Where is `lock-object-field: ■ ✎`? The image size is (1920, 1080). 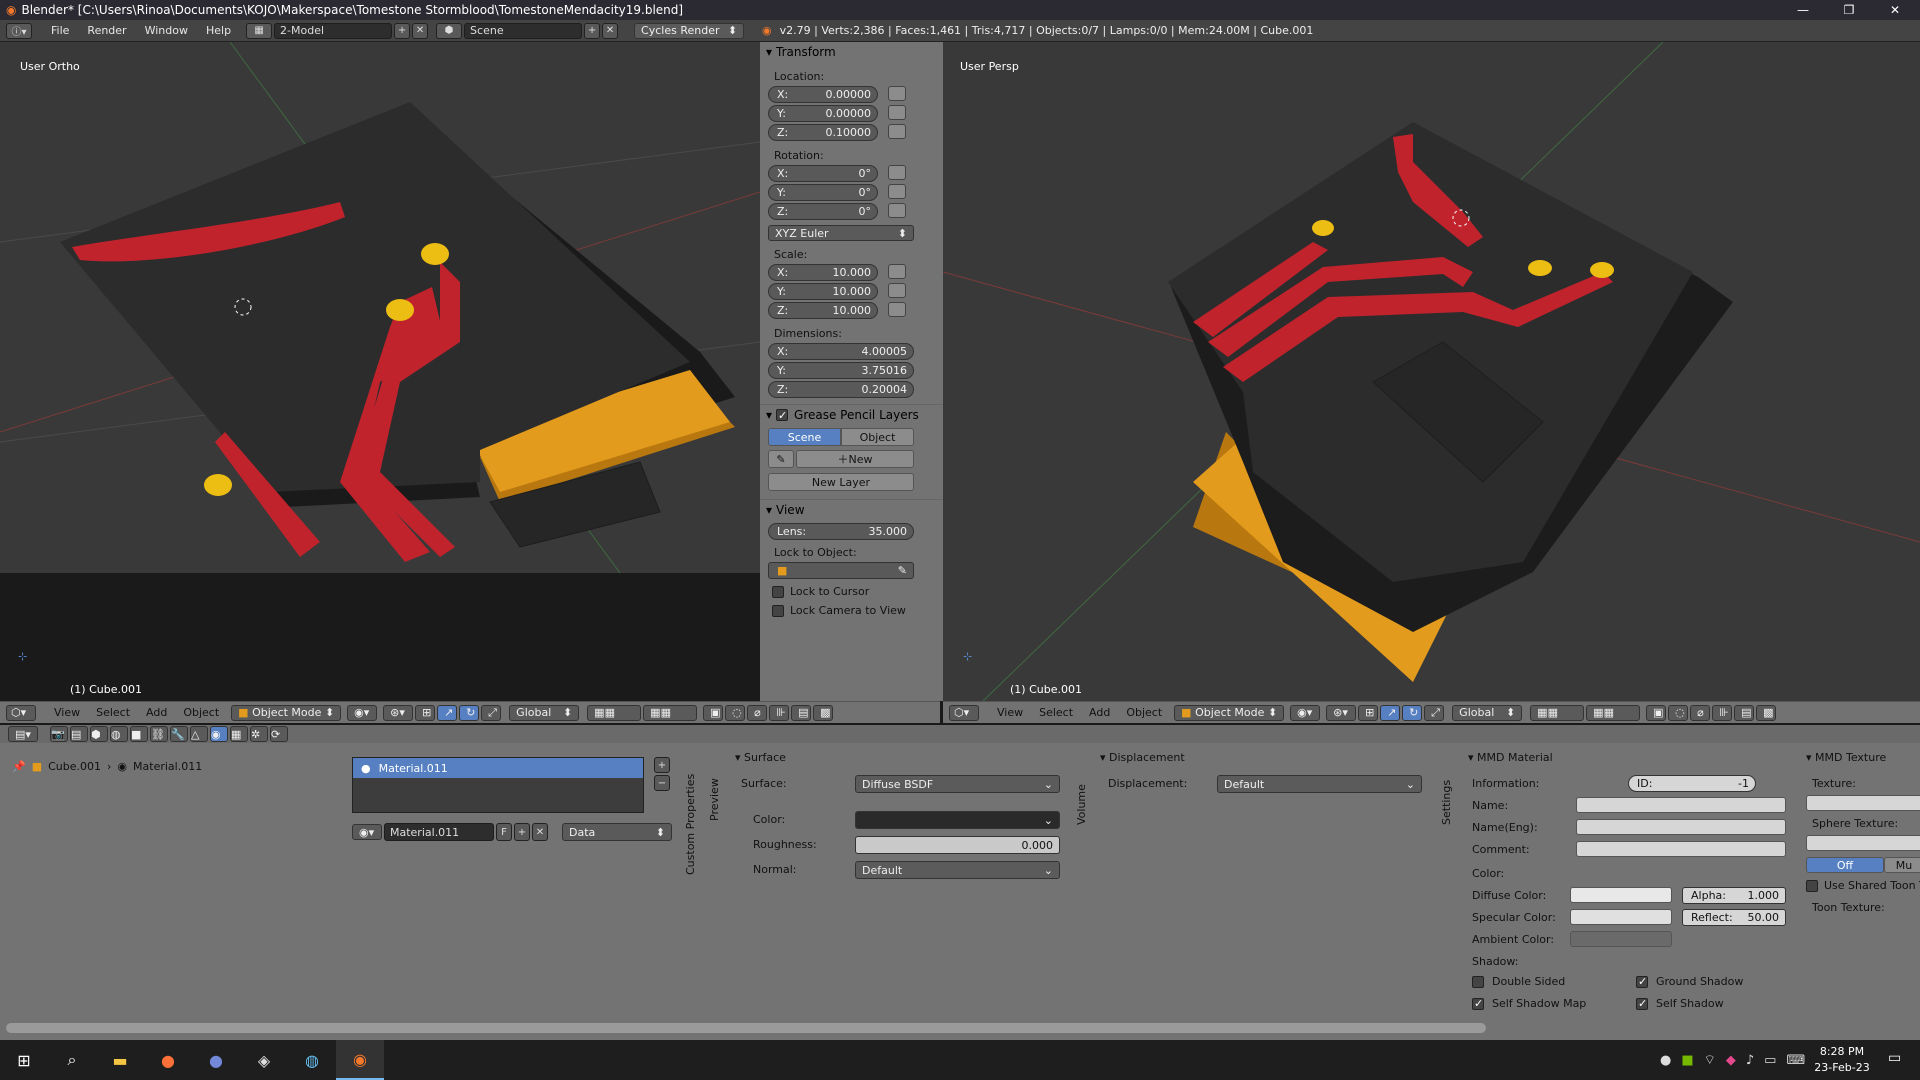
lock-object-field: ■ ✎ is located at coordinates (841, 570).